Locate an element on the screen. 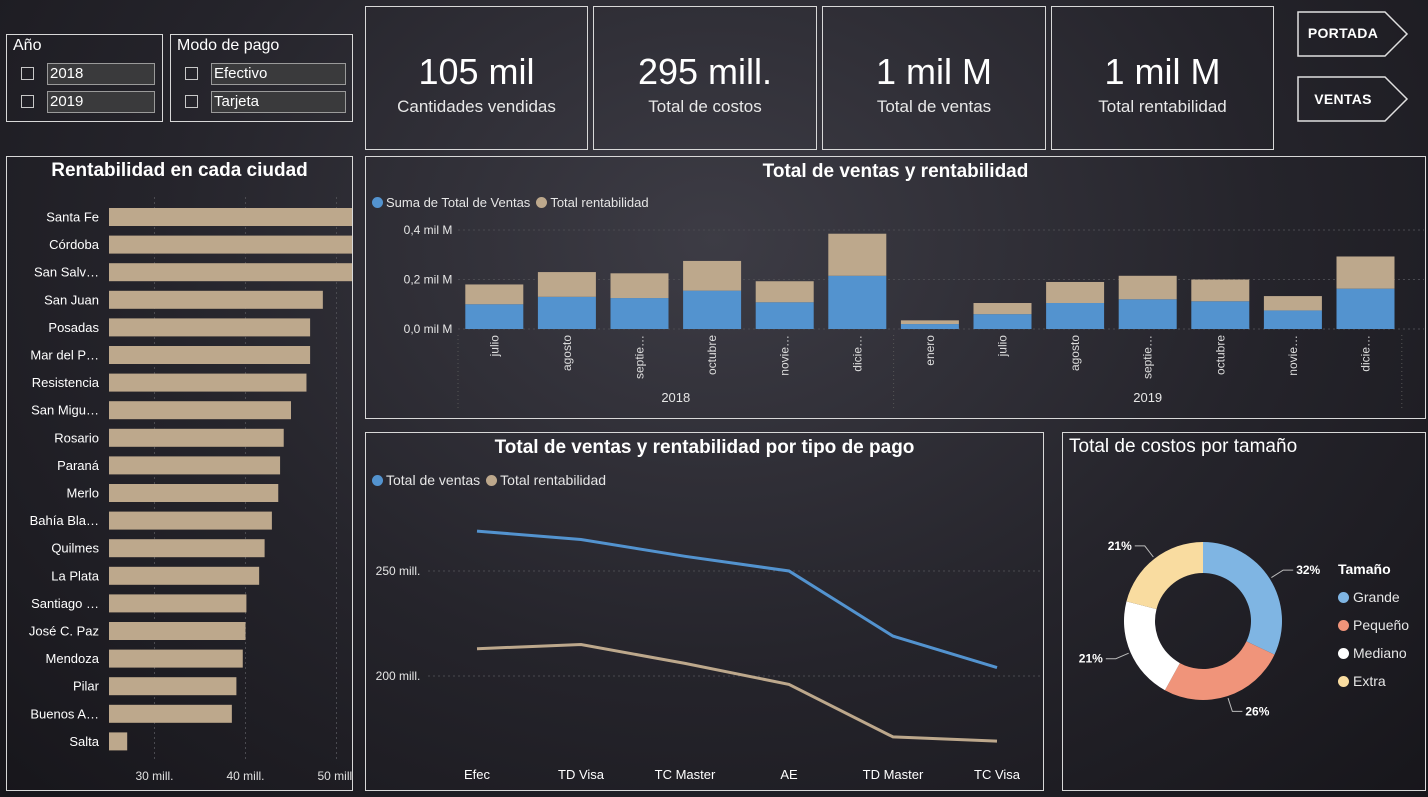 This screenshot has height=797, width=1428. x-tick-label: enero is located at coordinates (930, 350).